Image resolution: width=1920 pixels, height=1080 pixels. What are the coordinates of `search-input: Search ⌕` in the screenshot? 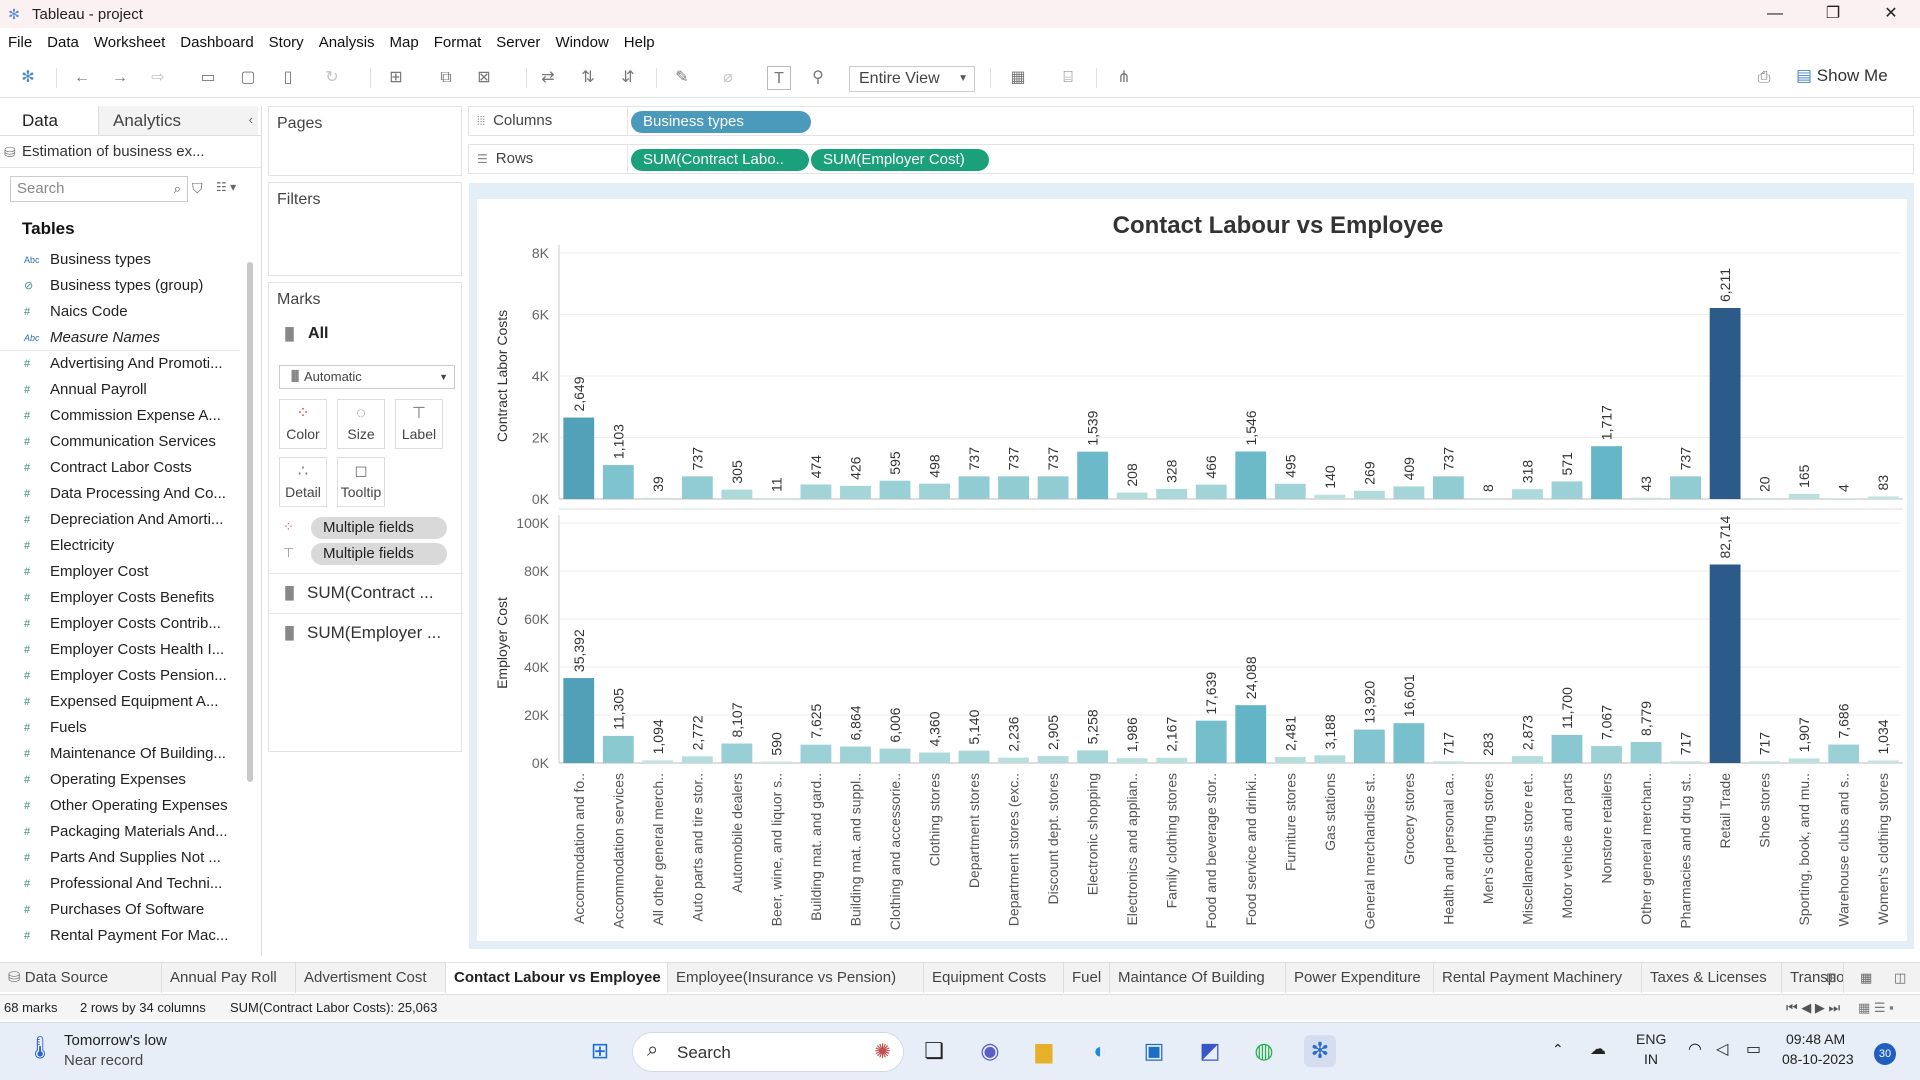 It's located at (99, 189).